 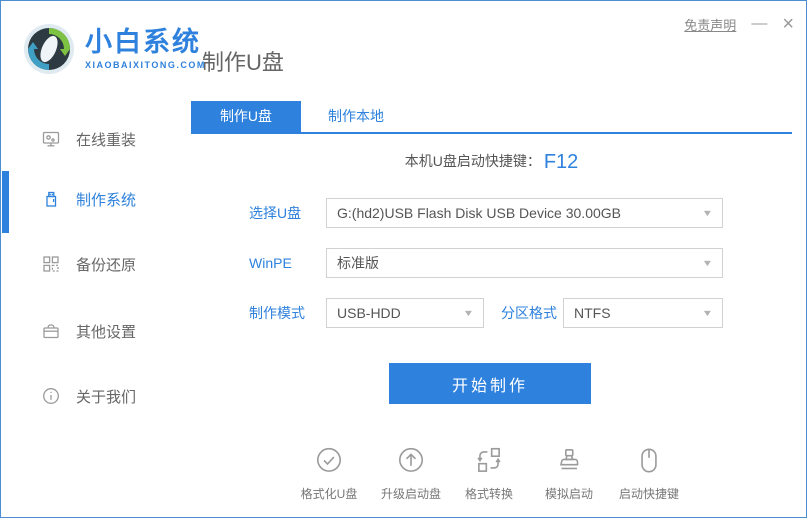 I want to click on partition-select: NTFS ▼, so click(x=643, y=313).